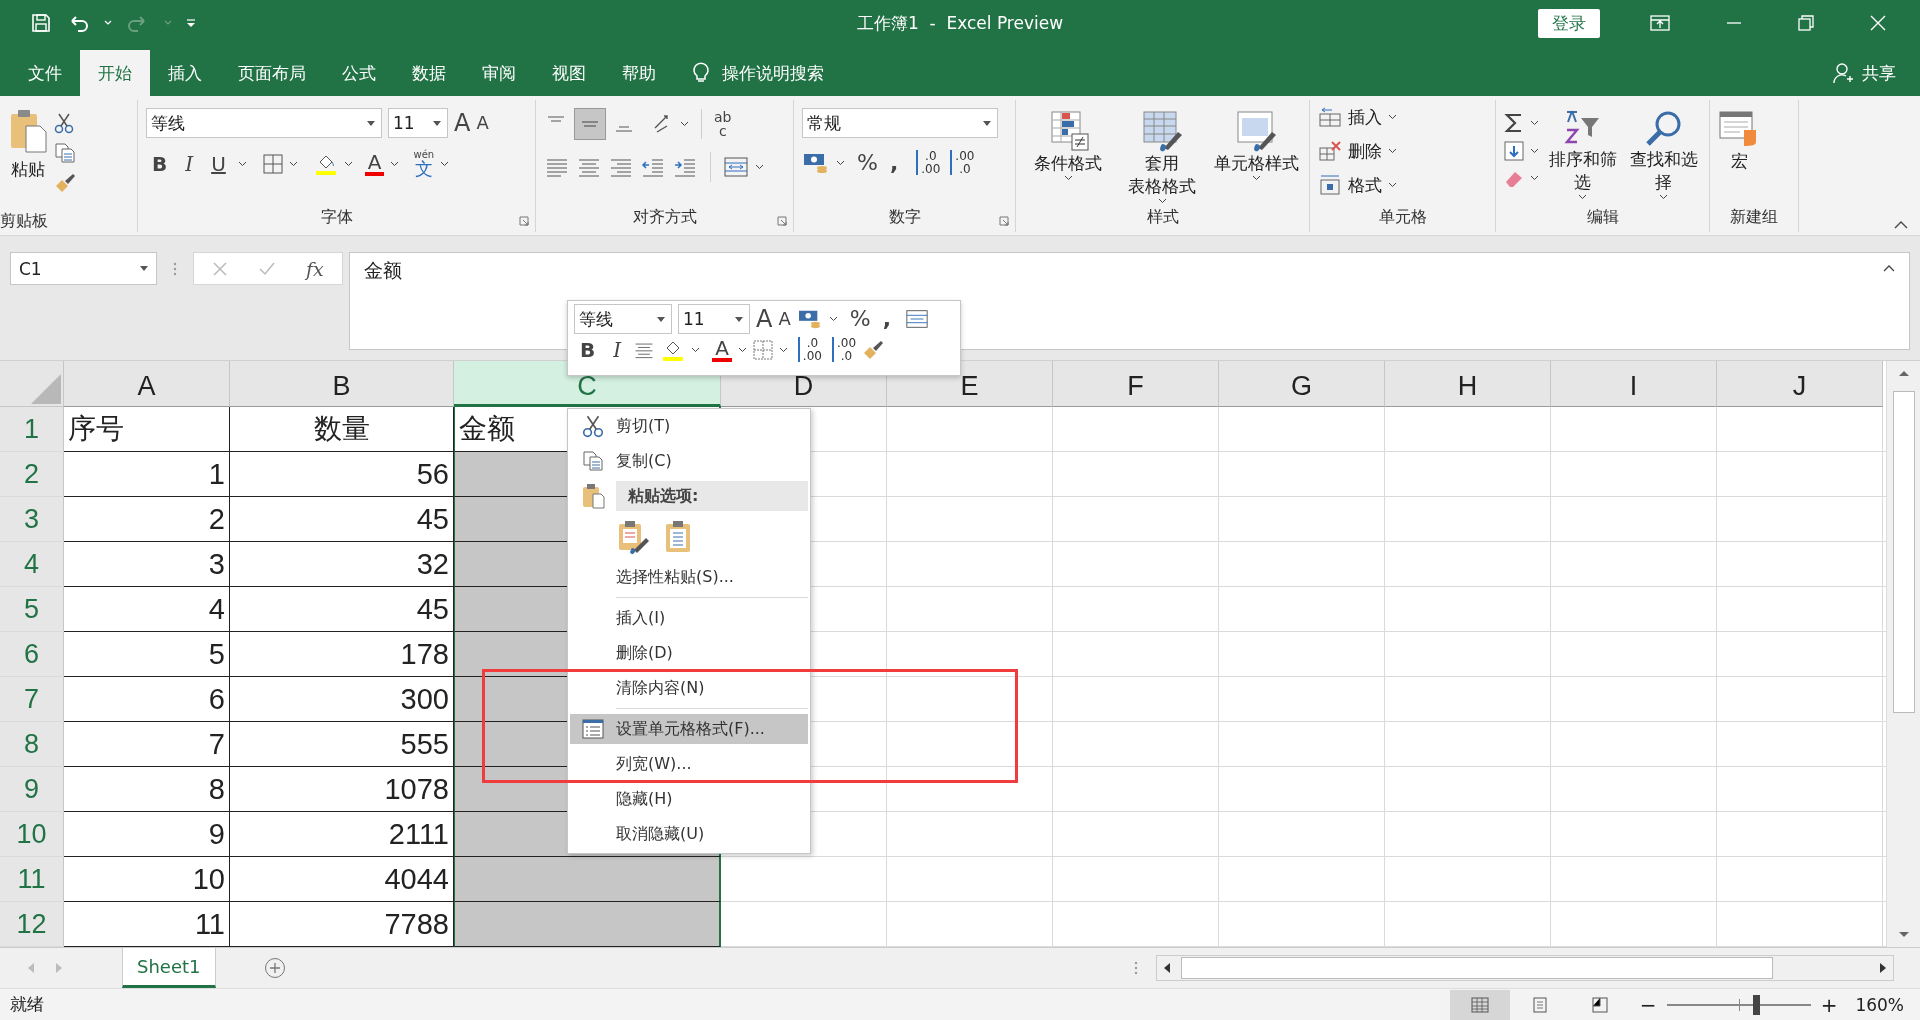 The width and height of the screenshot is (1920, 1020). I want to click on table-cell: 数量, so click(342, 429).